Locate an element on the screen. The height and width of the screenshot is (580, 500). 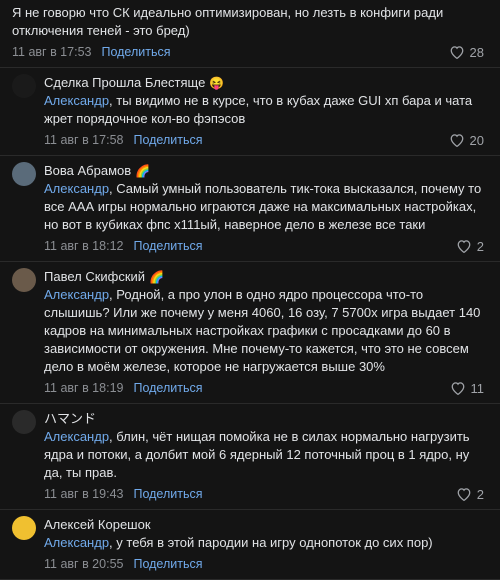
like-count: 28 is located at coordinates (476, 52).